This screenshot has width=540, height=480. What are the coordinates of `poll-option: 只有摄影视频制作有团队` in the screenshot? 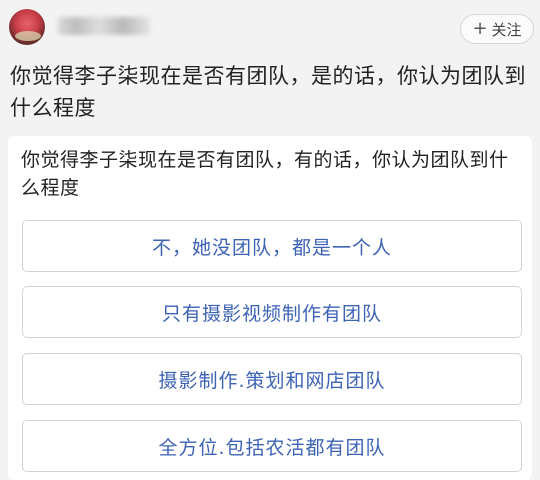 It's located at (272, 312).